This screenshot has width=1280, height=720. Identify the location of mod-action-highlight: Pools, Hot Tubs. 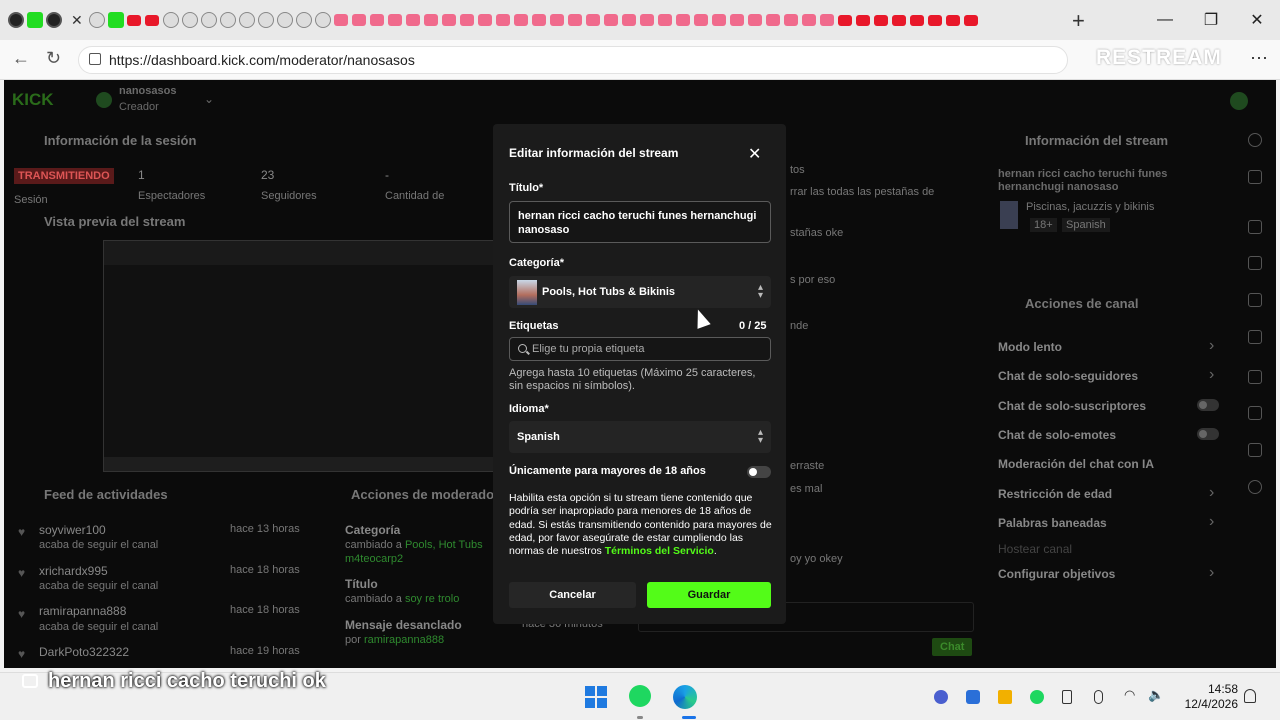
(444, 545).